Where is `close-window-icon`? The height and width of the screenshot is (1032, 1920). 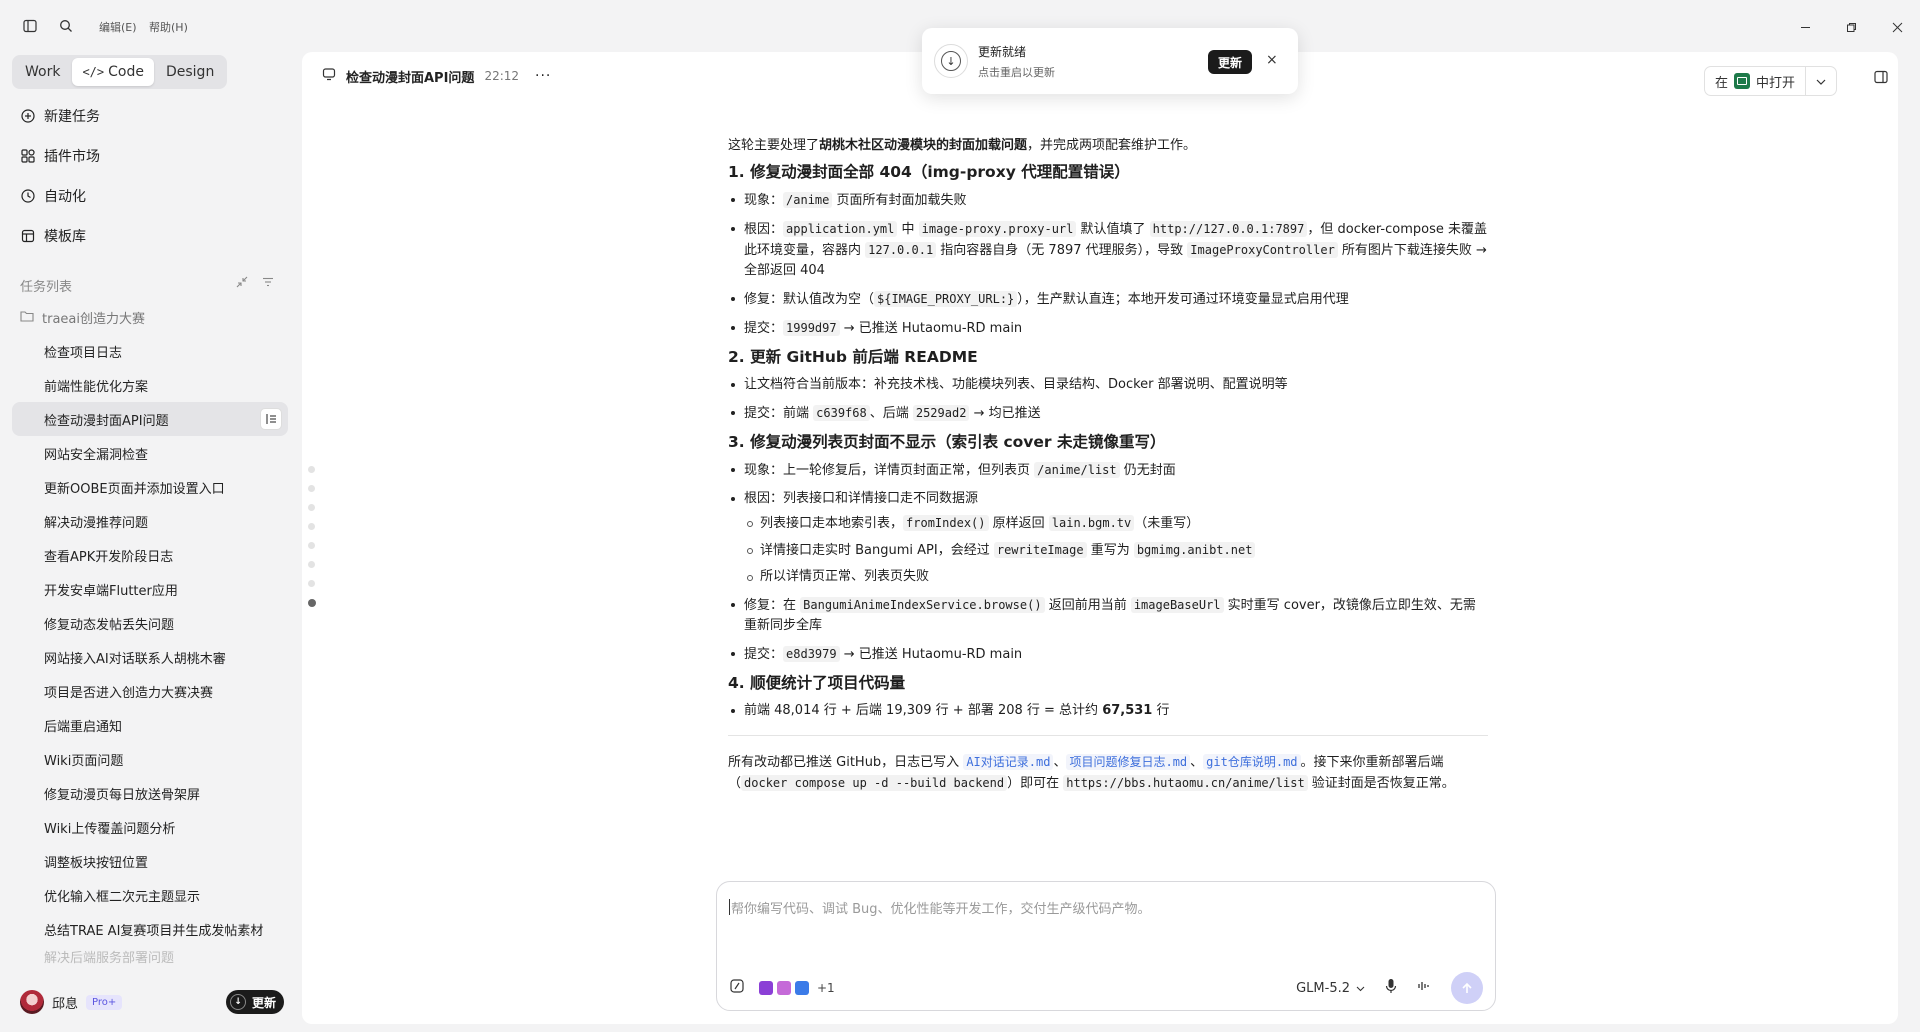 close-window-icon is located at coordinates (1897, 27).